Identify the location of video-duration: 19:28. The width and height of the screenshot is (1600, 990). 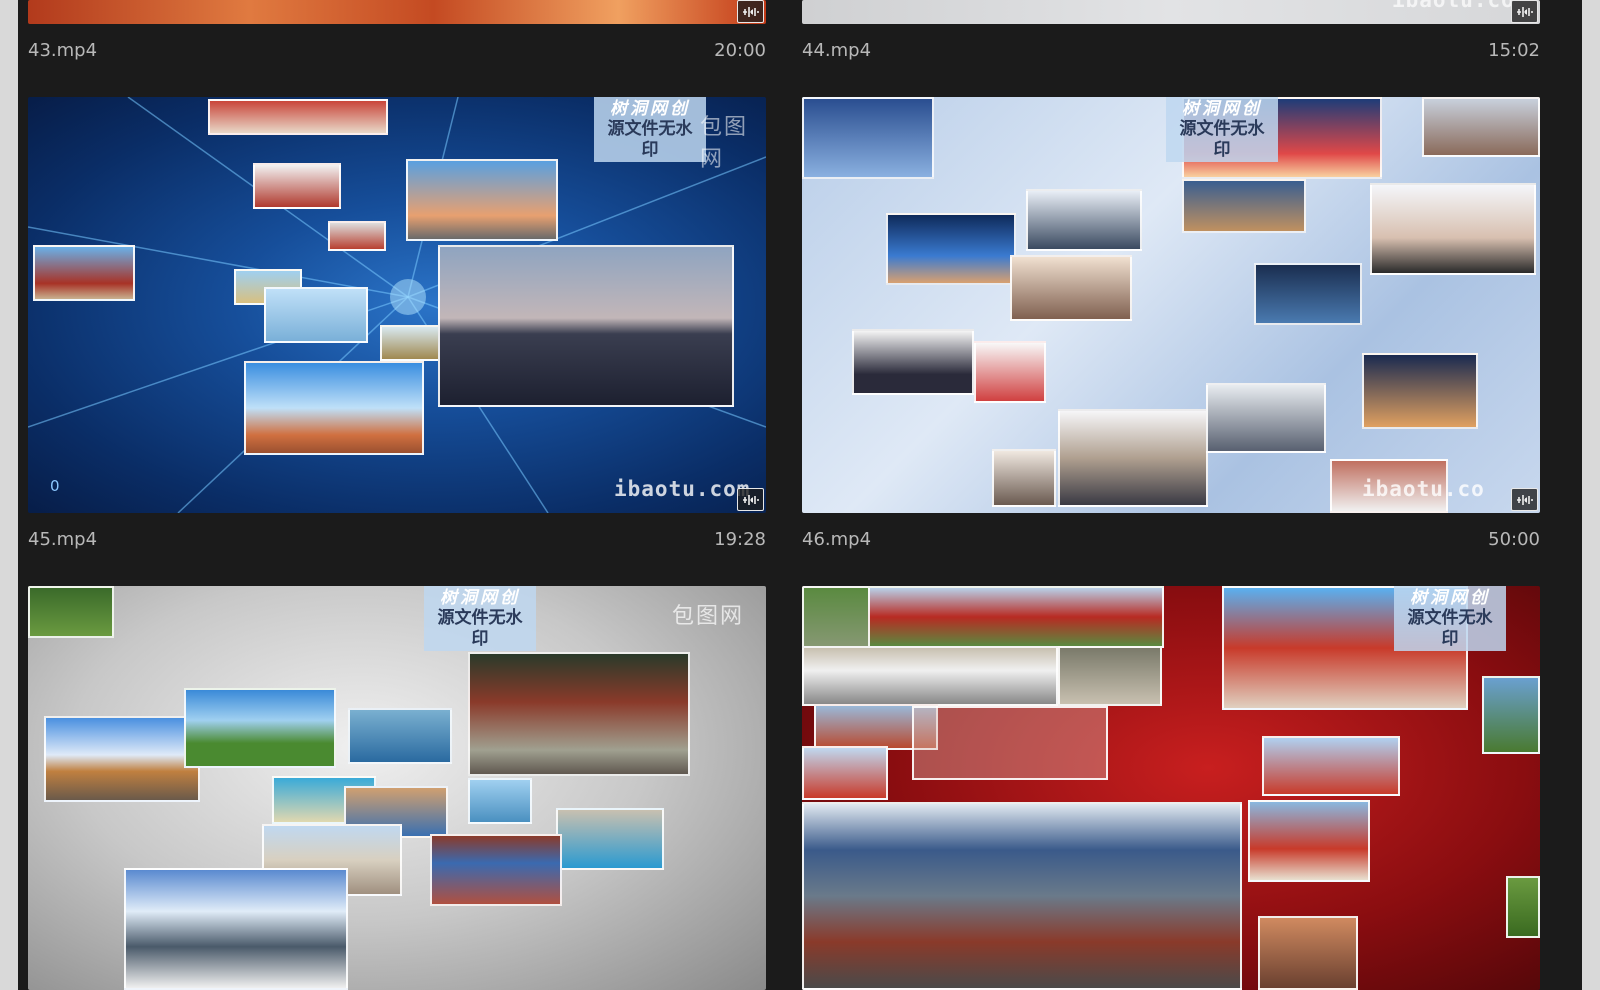
(740, 539).